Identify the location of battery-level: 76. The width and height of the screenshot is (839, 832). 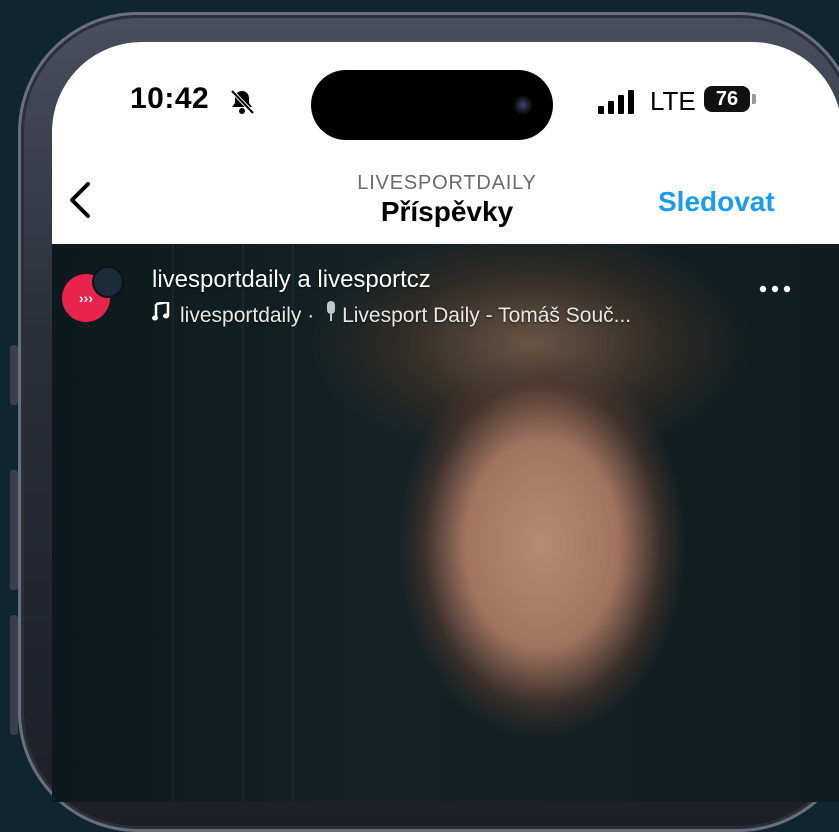
(727, 98).